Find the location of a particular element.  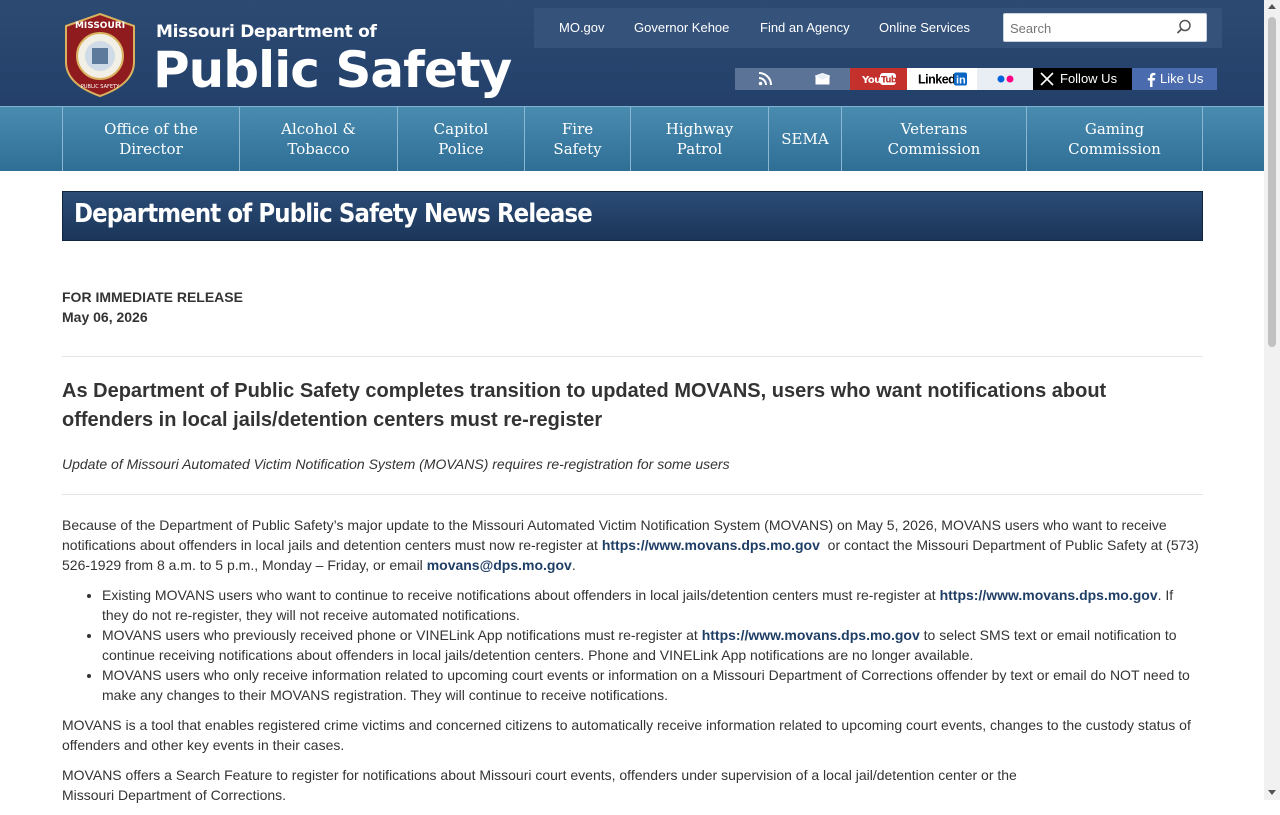

logo-line-2: Public Safety is located at coordinates (332, 70).